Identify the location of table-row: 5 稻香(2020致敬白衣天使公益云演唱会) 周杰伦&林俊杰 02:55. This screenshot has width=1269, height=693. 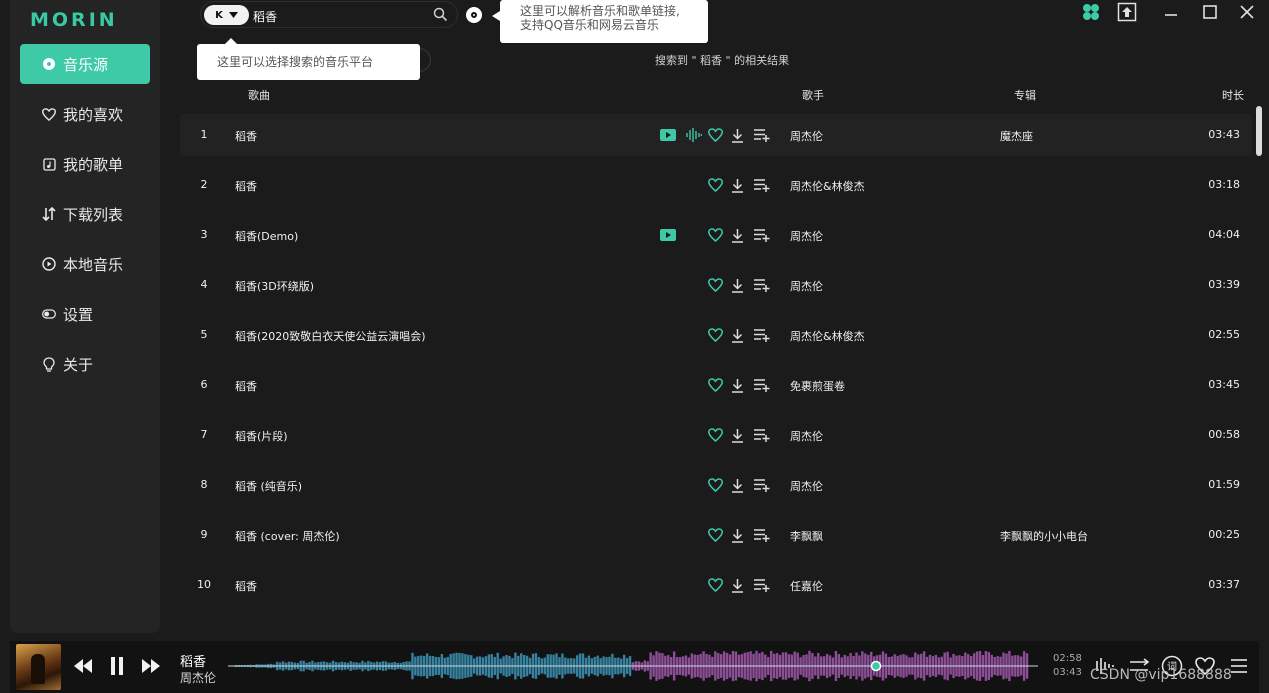
(716, 335).